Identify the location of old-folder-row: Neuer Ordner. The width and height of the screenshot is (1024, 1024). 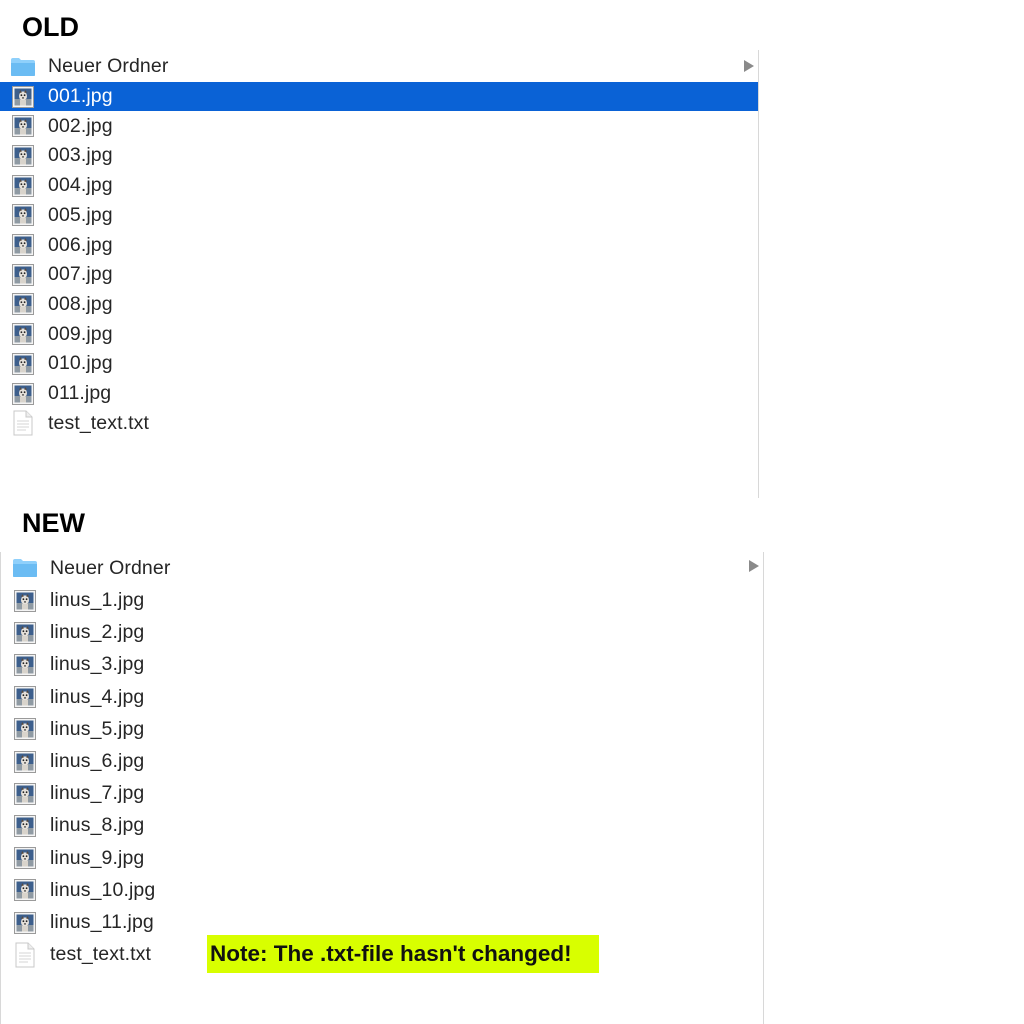
(379, 66).